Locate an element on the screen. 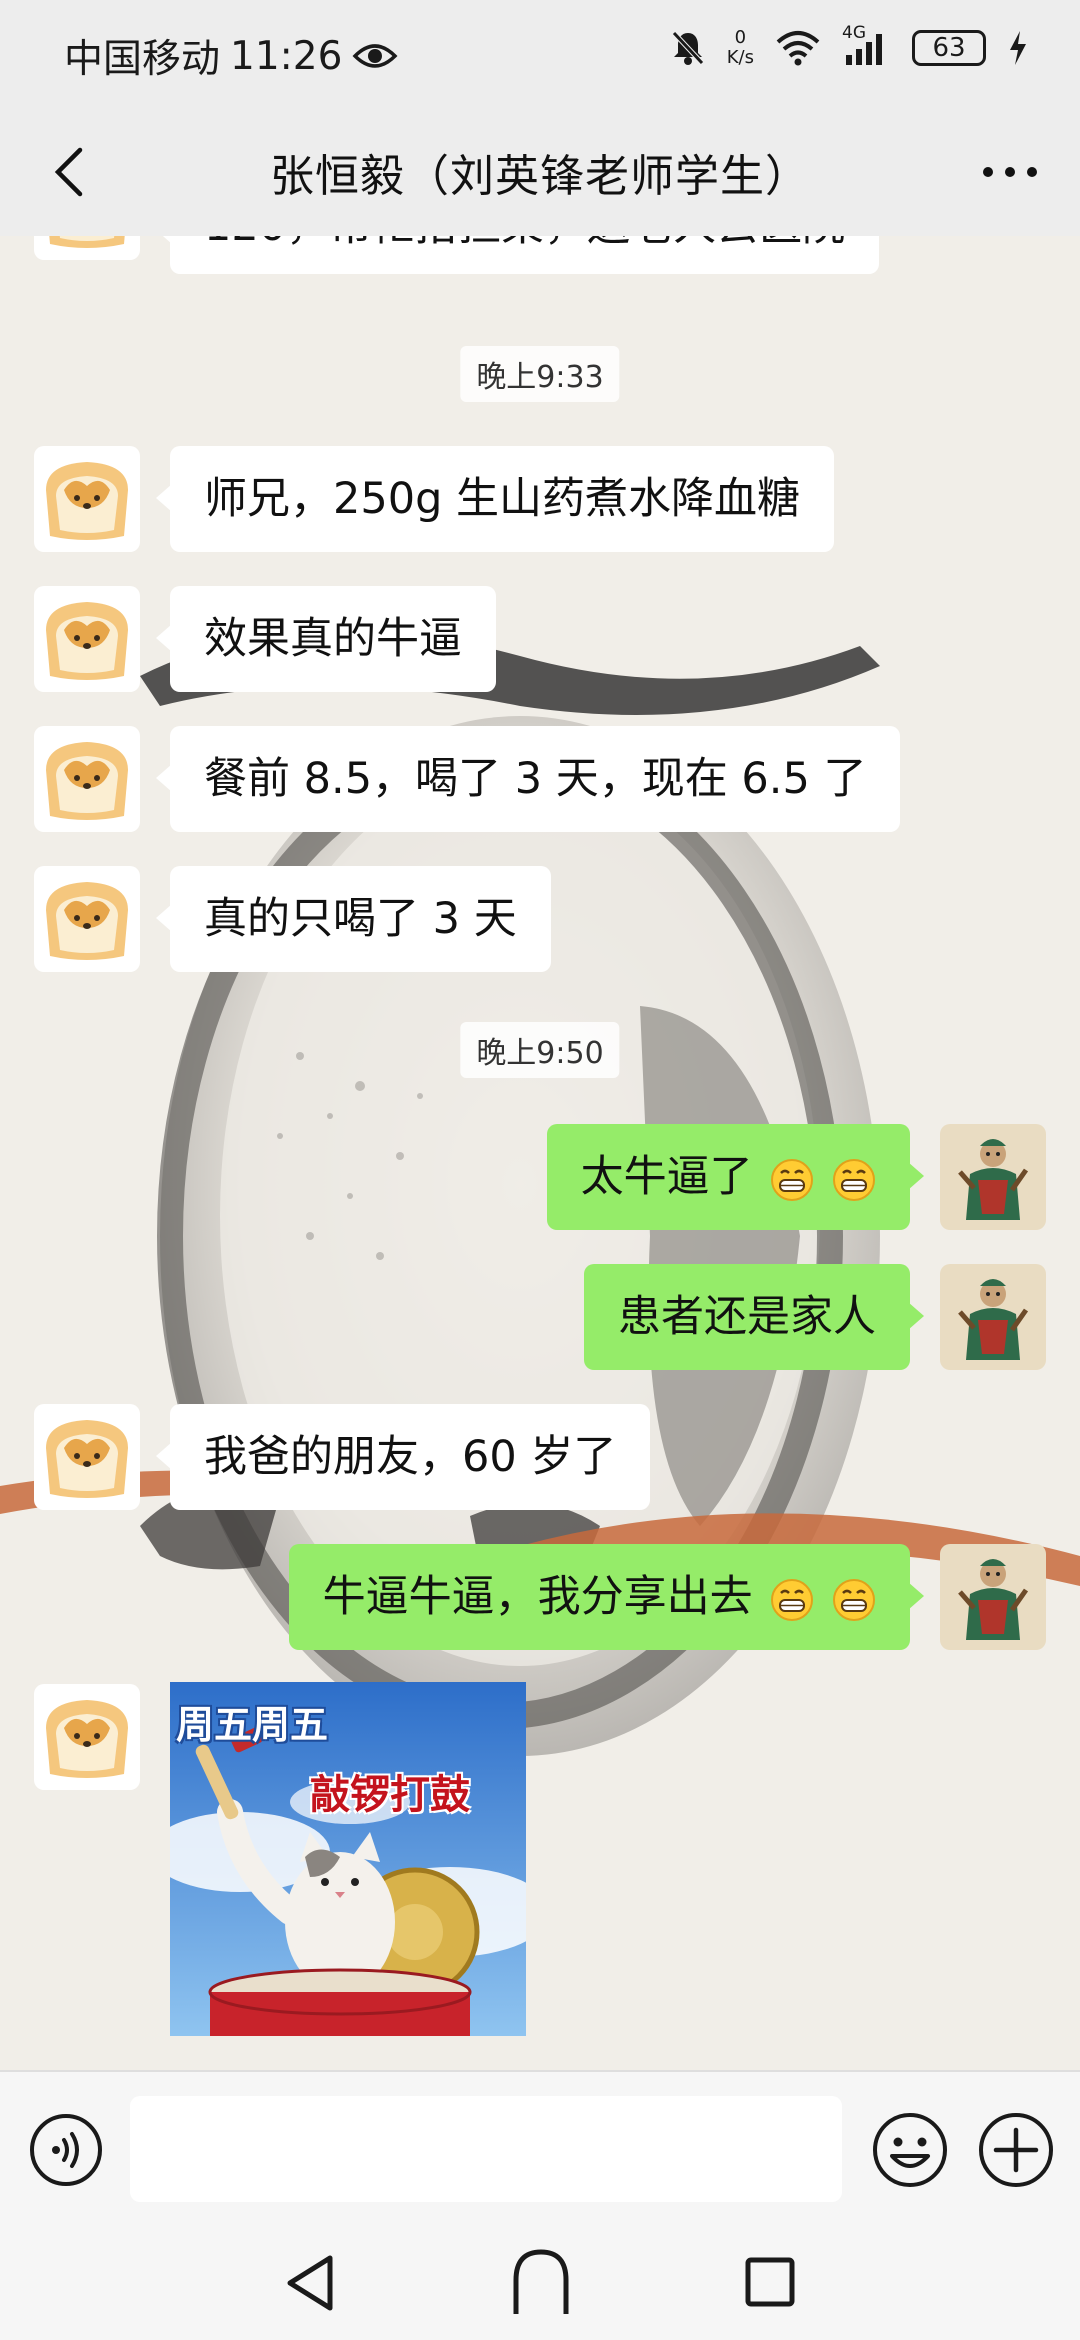 The image size is (1080, 2340). more-functions-button is located at coordinates (1016, 2150).